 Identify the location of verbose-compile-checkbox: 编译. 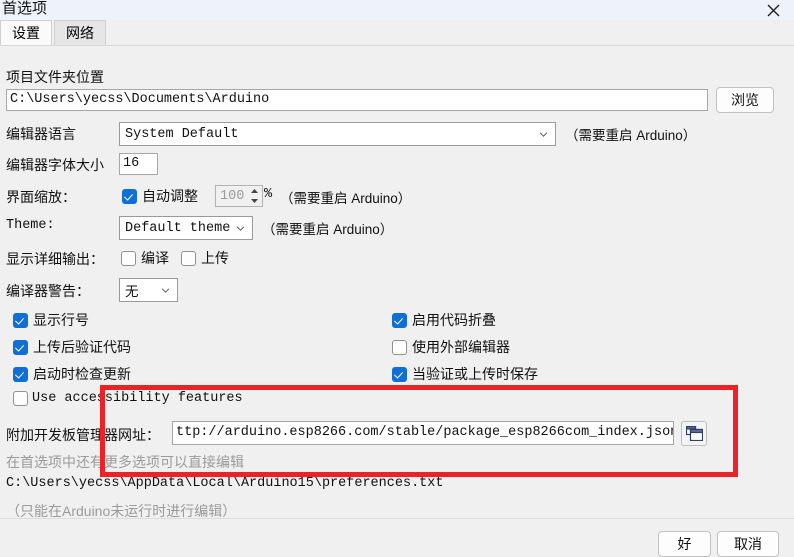
(145, 258).